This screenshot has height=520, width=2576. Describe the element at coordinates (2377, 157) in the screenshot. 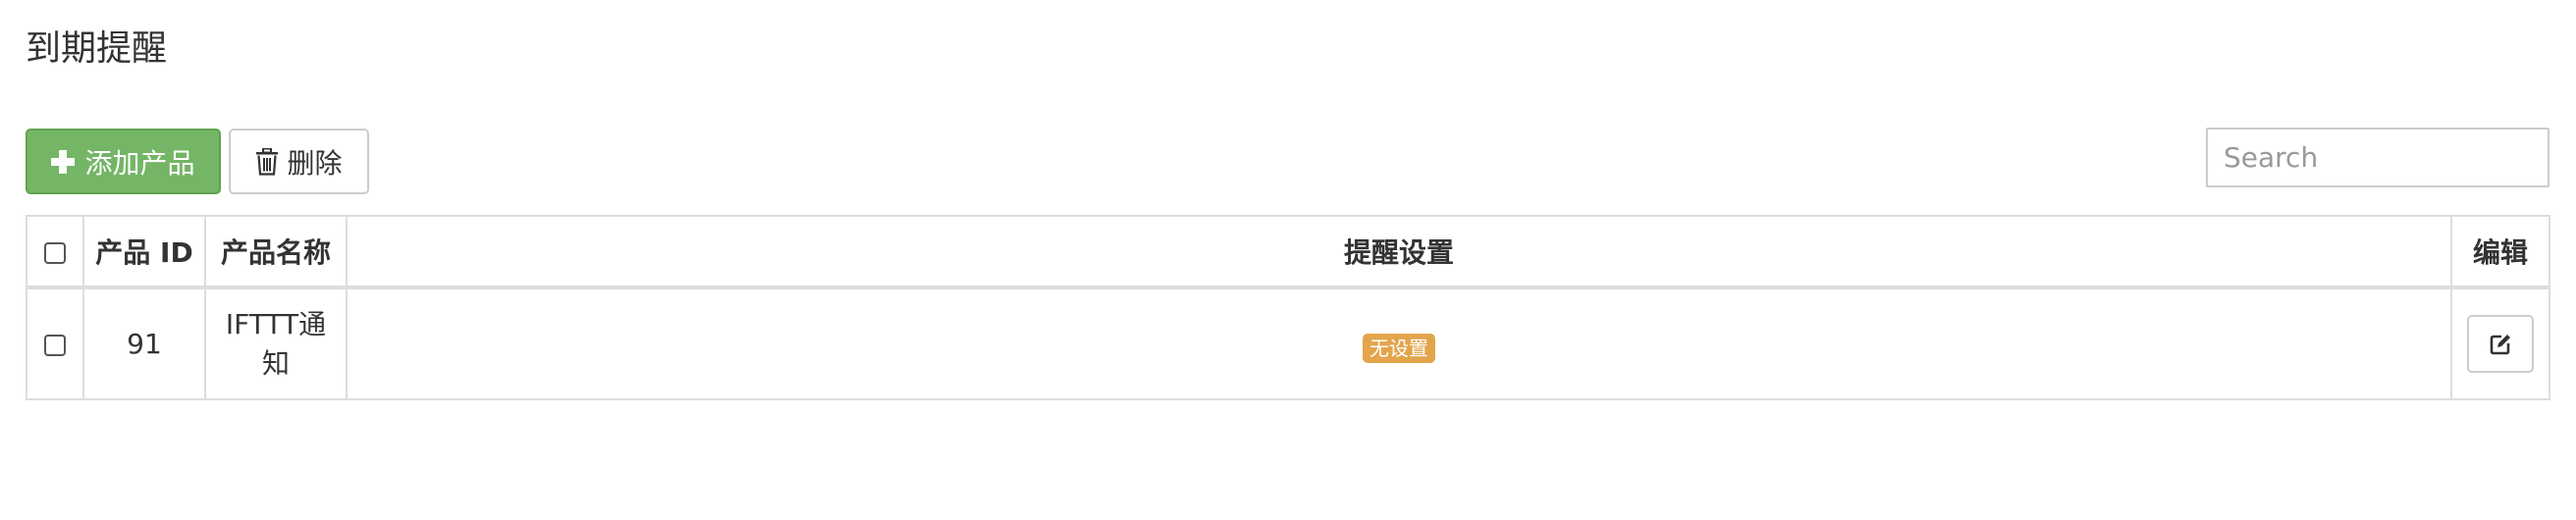

I see `search-input` at that location.